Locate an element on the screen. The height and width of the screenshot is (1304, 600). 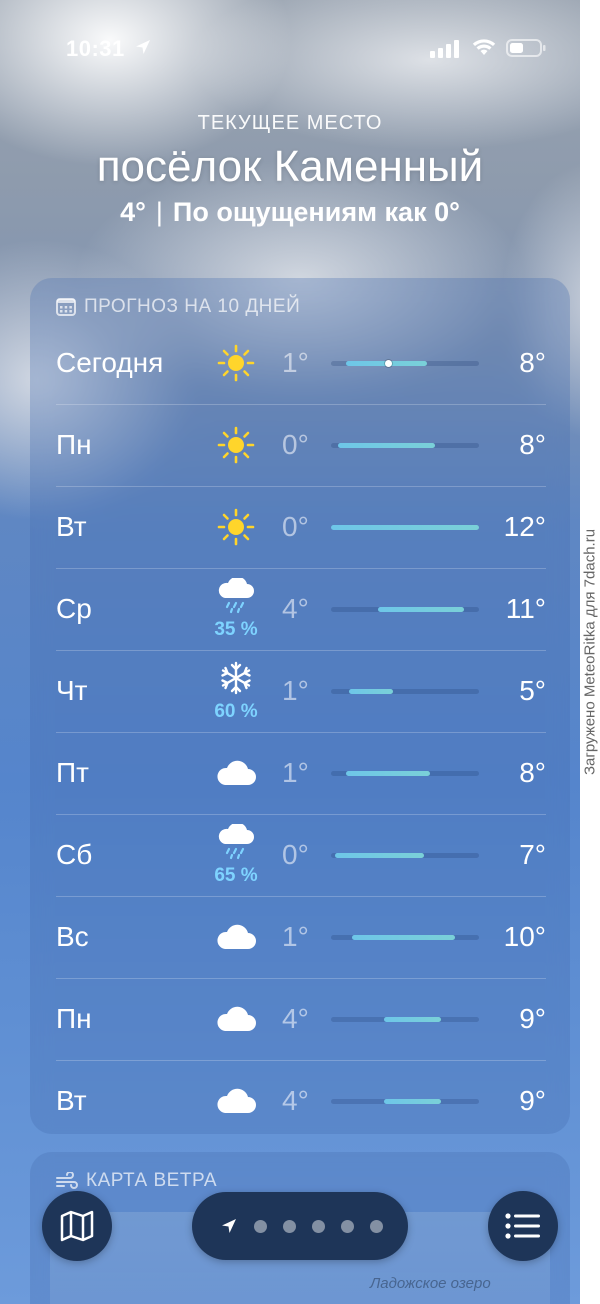
day-label: Ср is located at coordinates (74, 608).